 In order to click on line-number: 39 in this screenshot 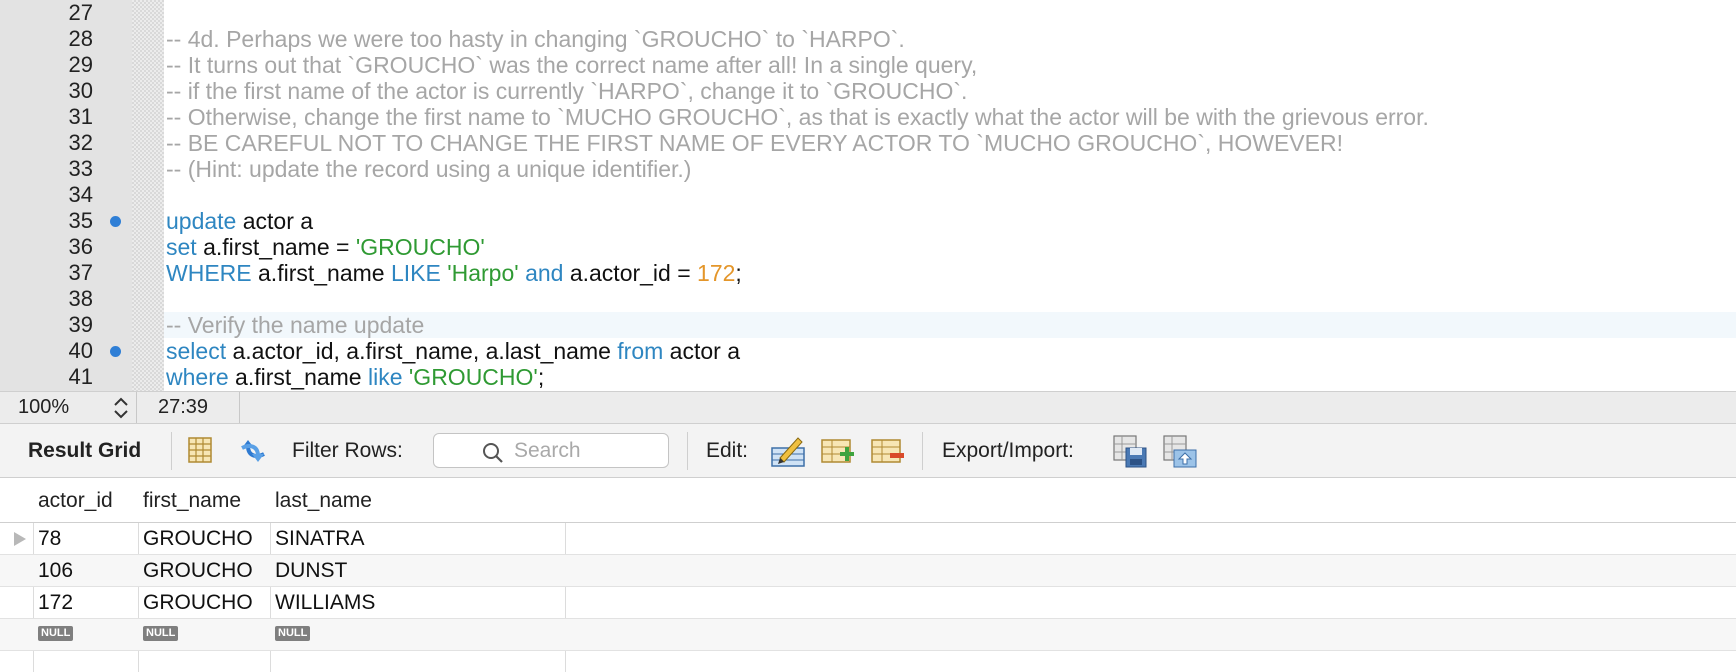, I will do `click(80, 324)`.